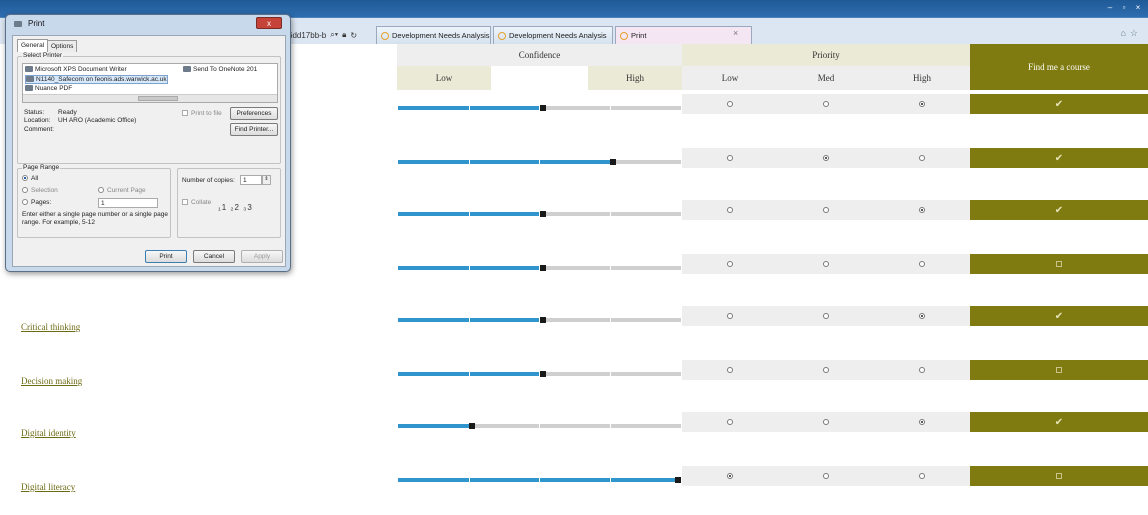 This screenshot has width=1148, height=515. Describe the element at coordinates (158, 98) in the screenshot. I see `scrollbar-thumb` at that location.